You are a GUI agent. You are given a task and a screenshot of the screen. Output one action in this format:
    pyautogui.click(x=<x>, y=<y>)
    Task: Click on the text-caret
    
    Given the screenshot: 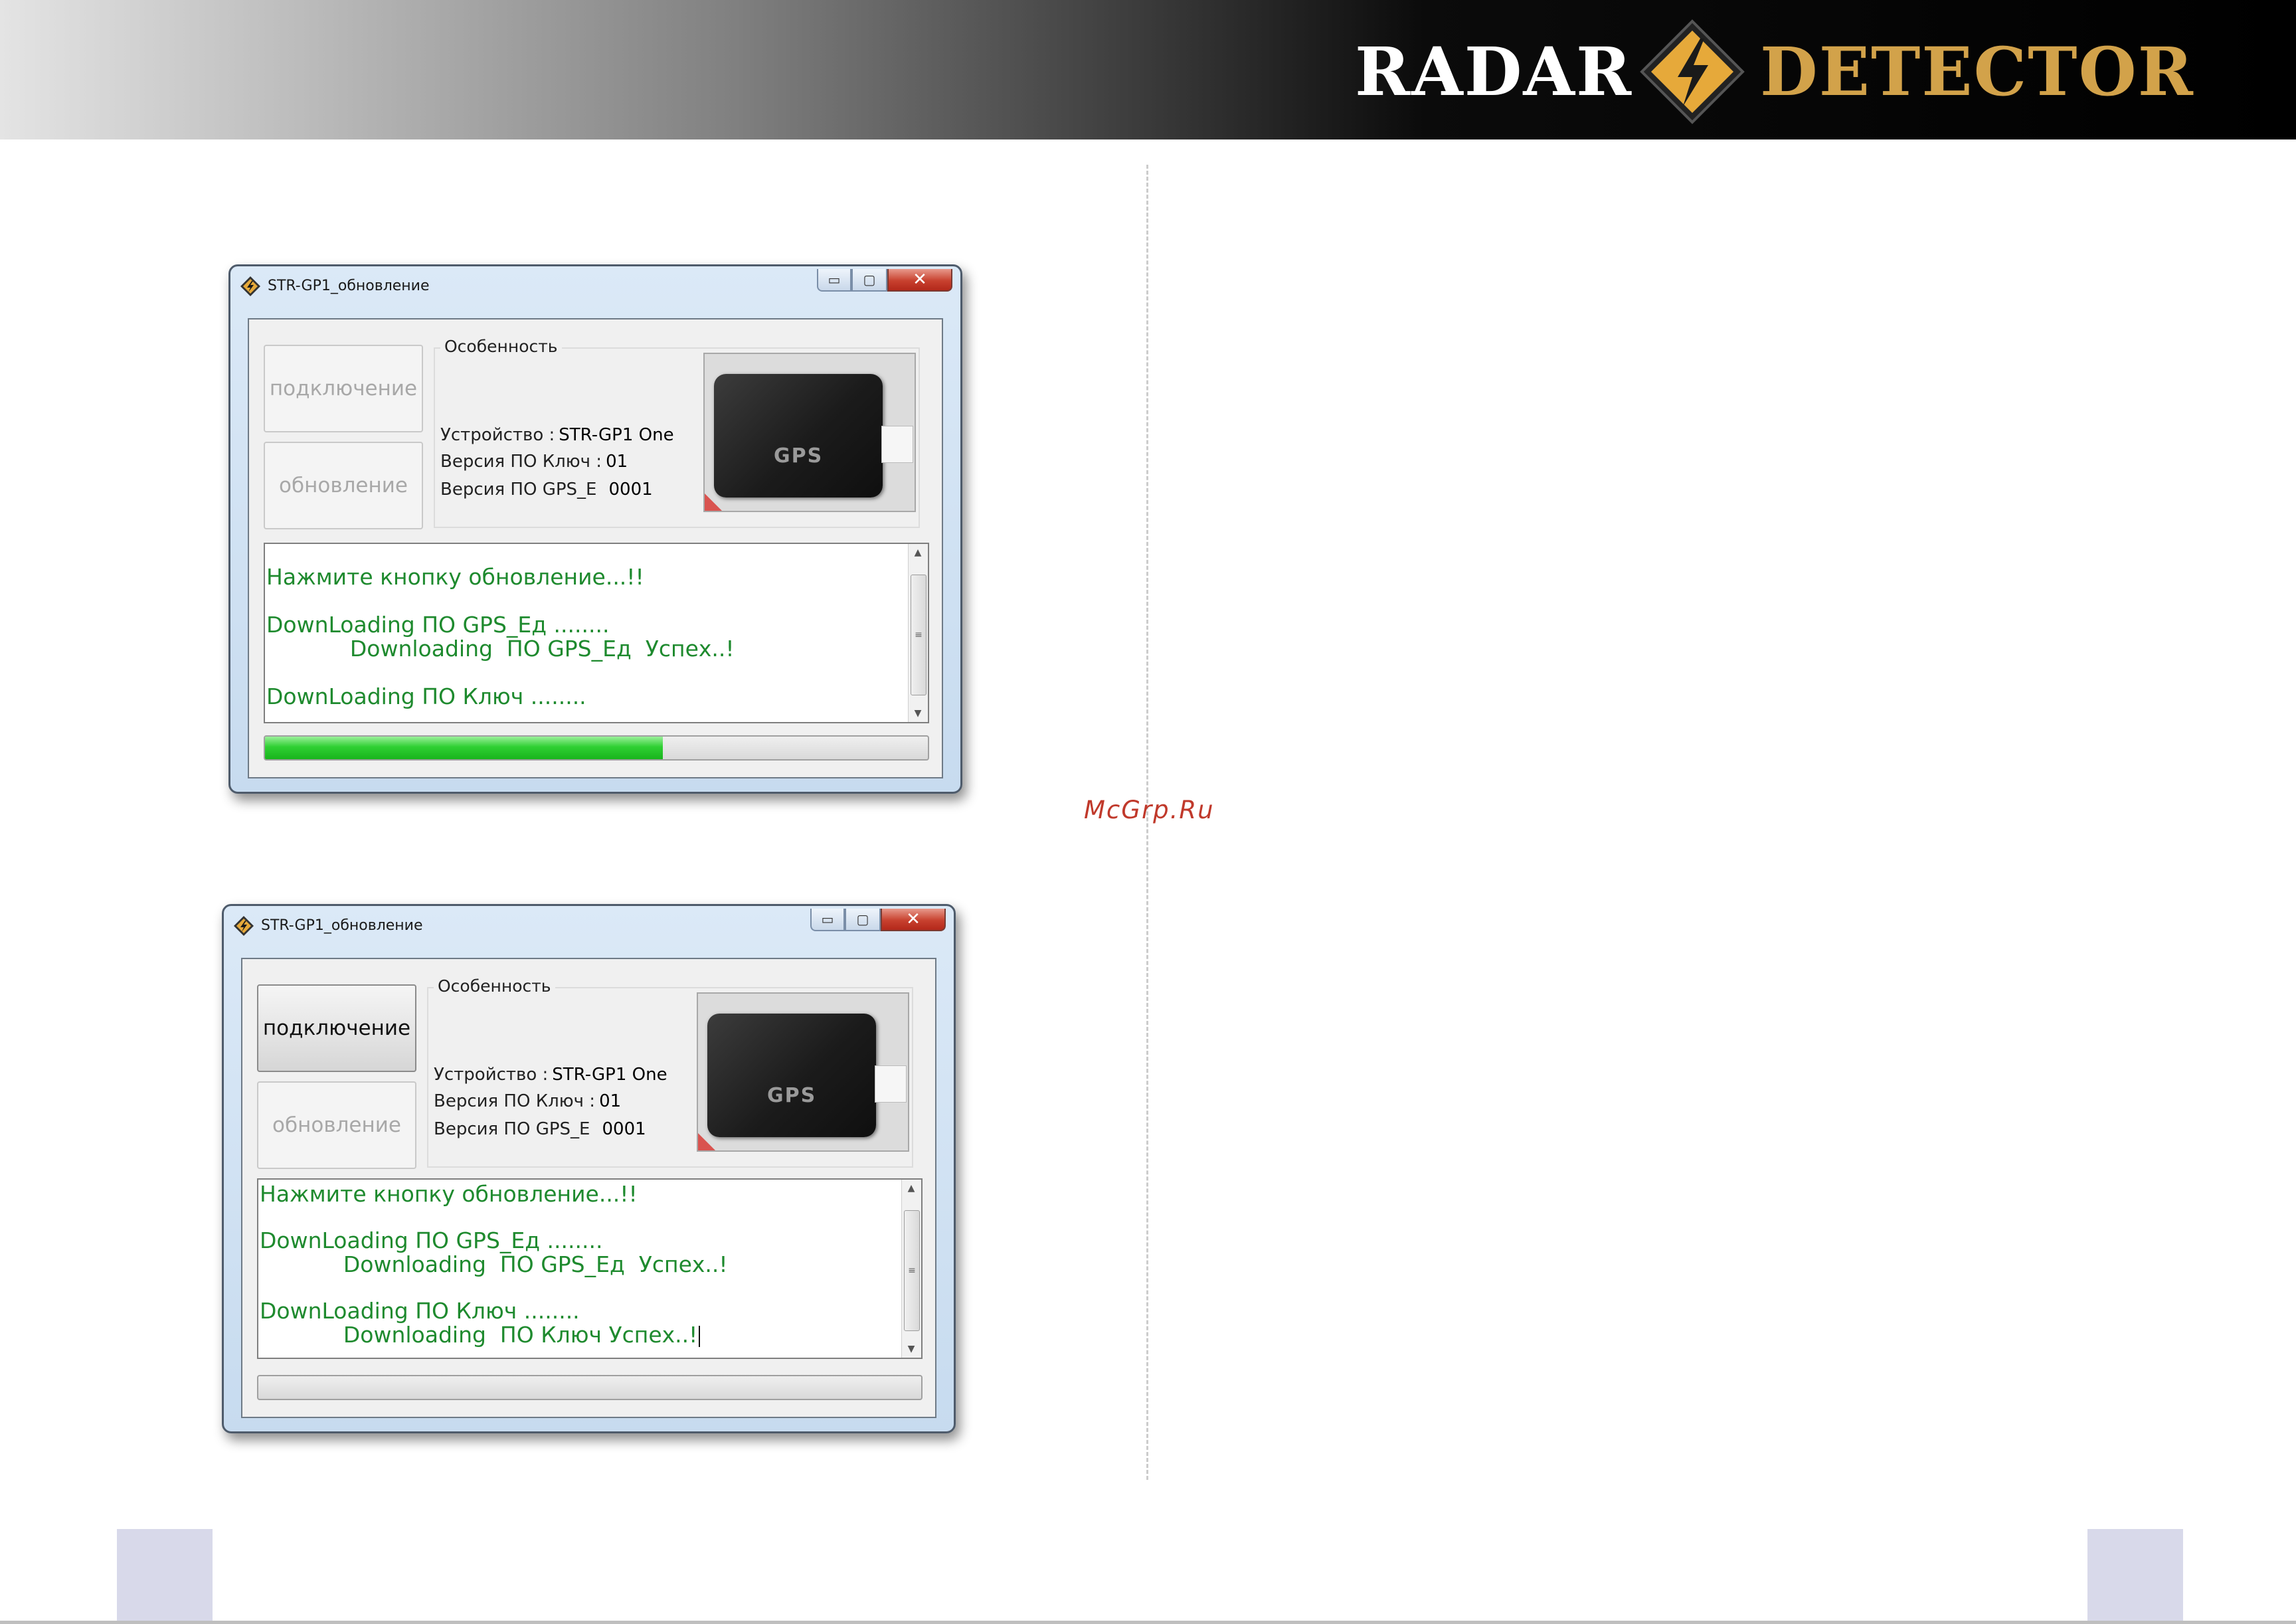 What is the action you would take?
    pyautogui.click(x=700, y=1336)
    